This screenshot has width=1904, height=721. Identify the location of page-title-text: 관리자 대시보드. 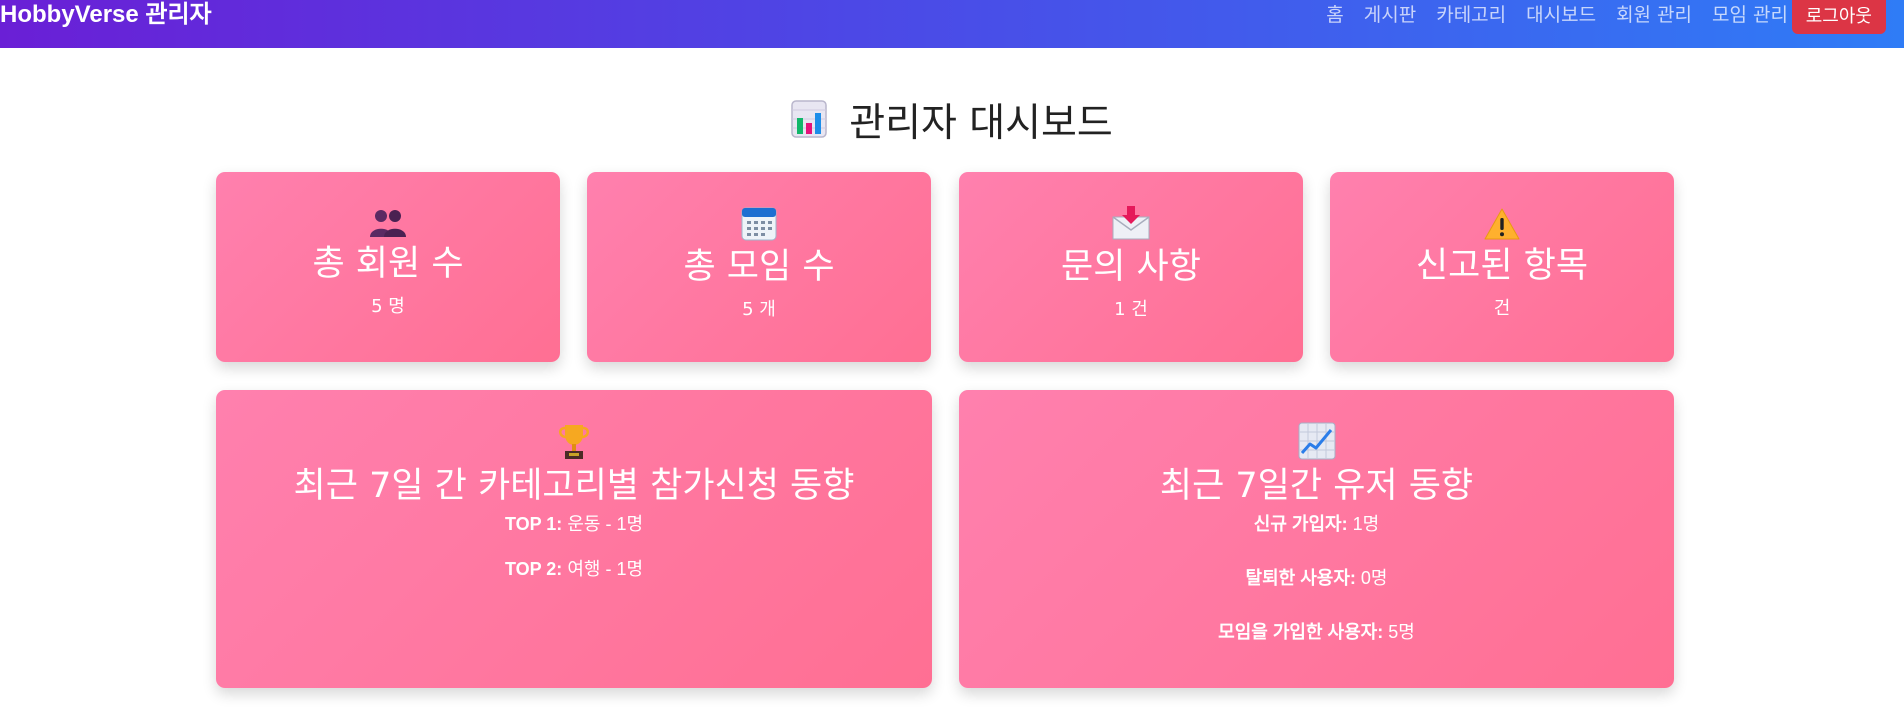
(981, 123).